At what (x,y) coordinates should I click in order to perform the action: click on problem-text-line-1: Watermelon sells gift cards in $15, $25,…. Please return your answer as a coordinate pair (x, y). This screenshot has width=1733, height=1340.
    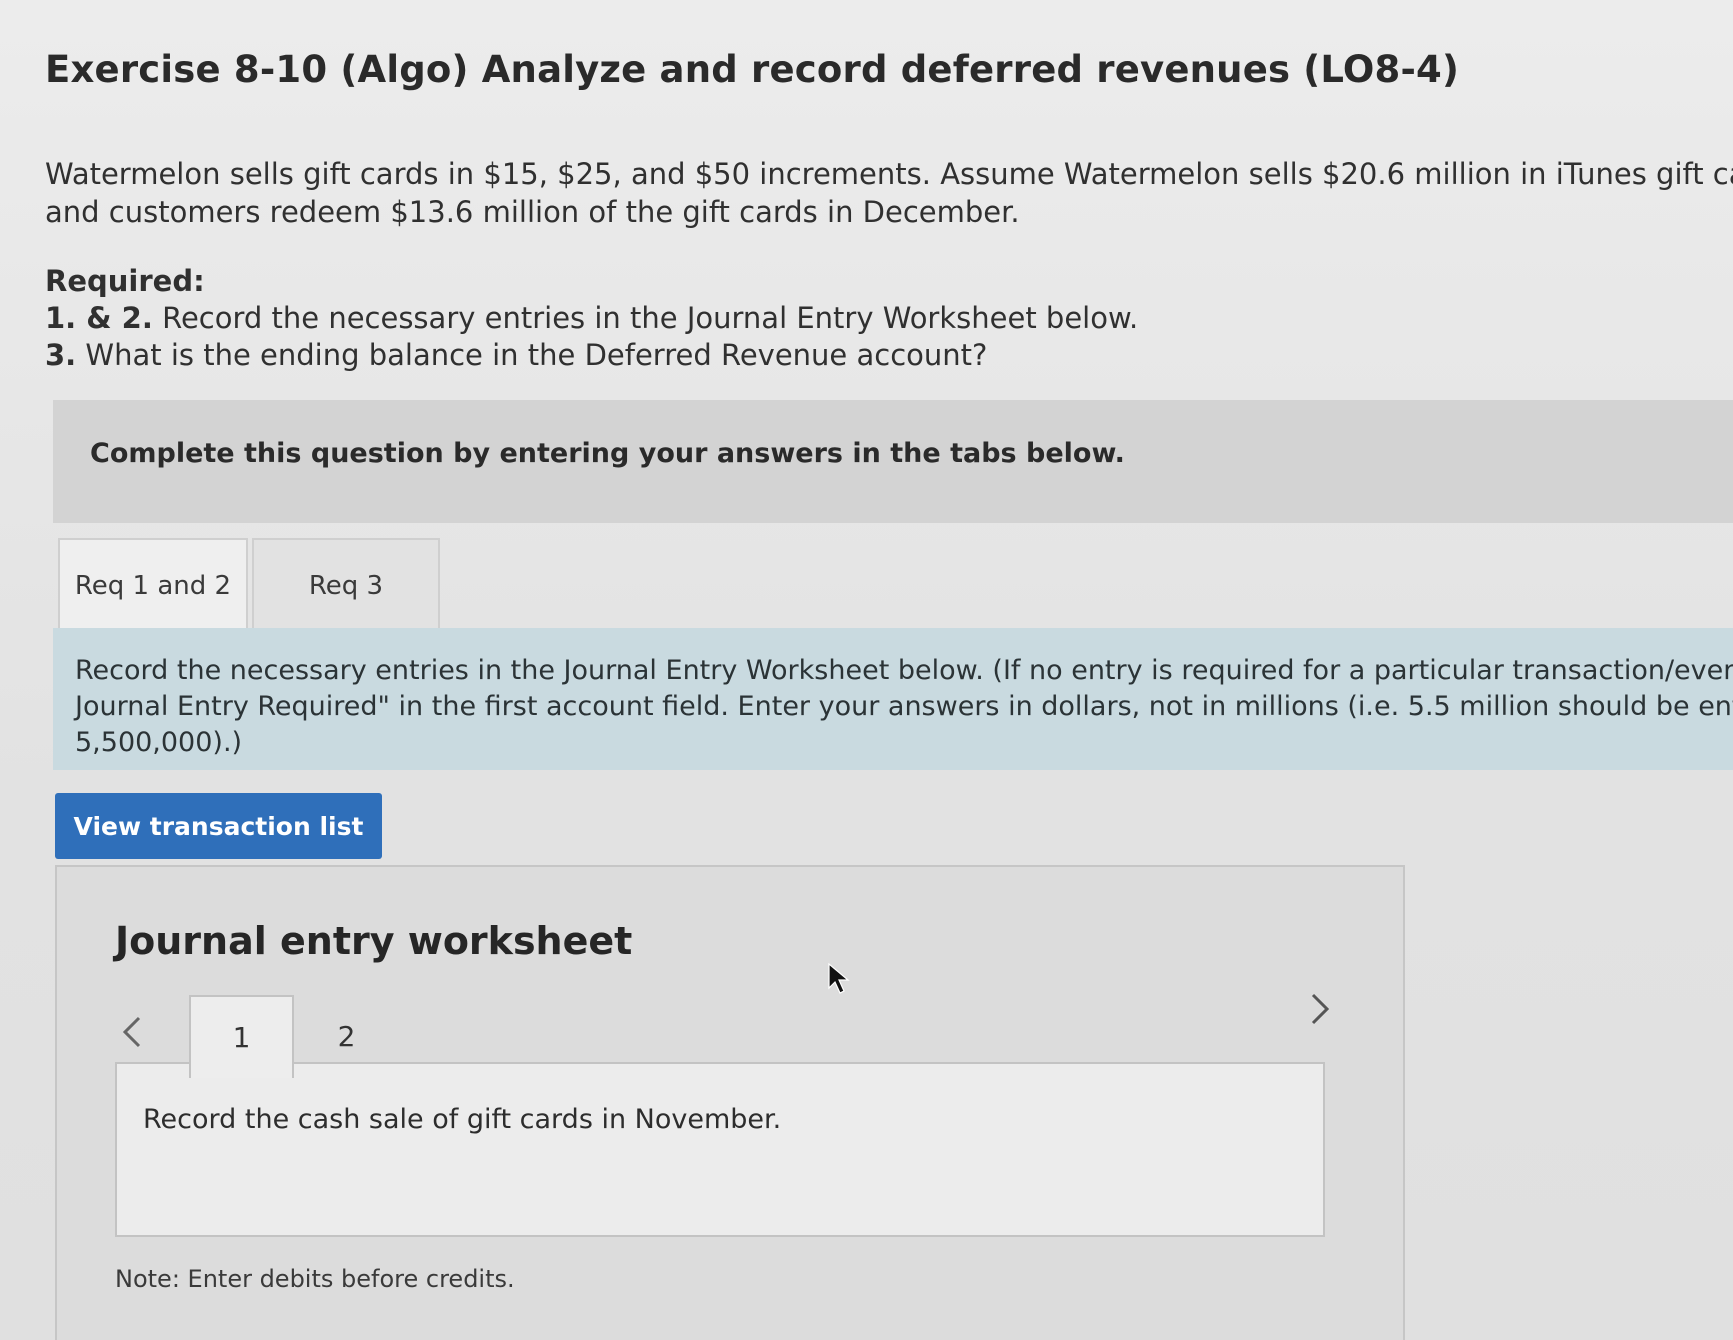
    Looking at the image, I should click on (889, 174).